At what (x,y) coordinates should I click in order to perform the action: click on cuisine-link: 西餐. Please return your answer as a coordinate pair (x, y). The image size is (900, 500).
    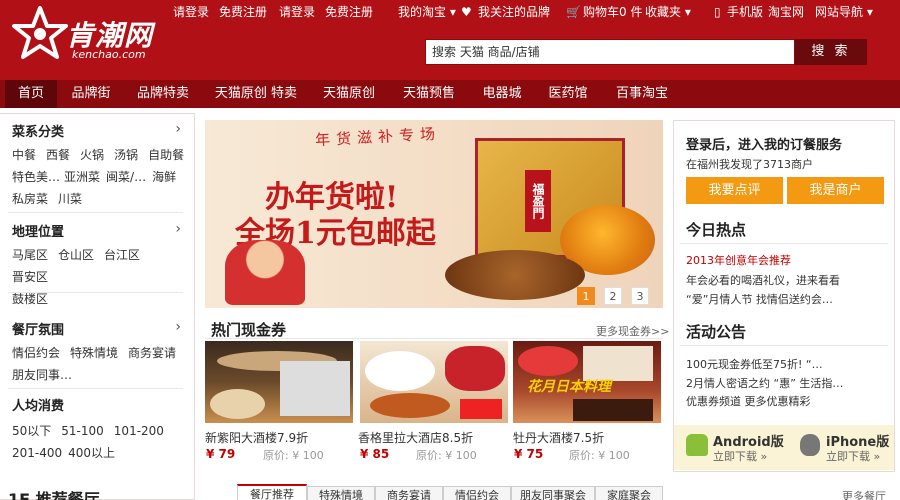
    Looking at the image, I should click on (58, 155).